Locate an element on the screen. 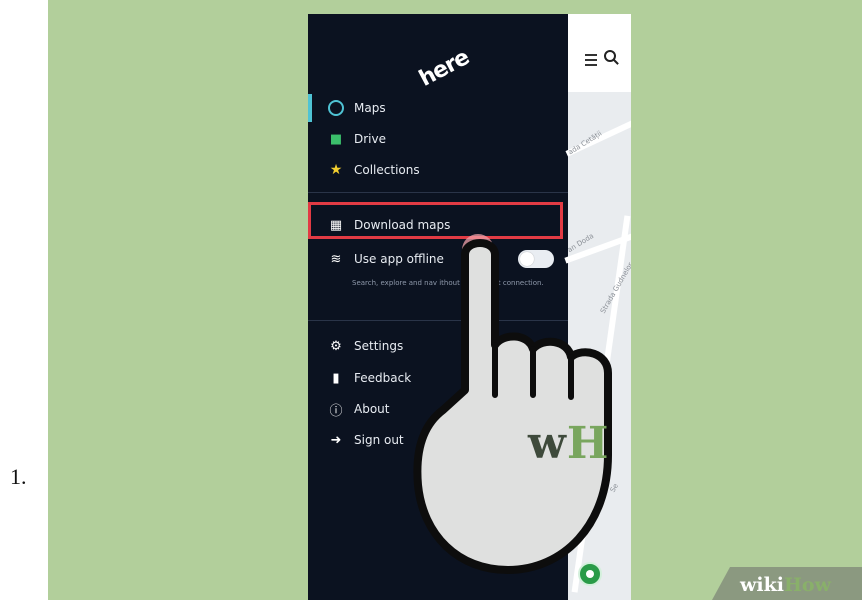 The width and height of the screenshot is (862, 600). menu-item-label: Drive is located at coordinates (370, 139).